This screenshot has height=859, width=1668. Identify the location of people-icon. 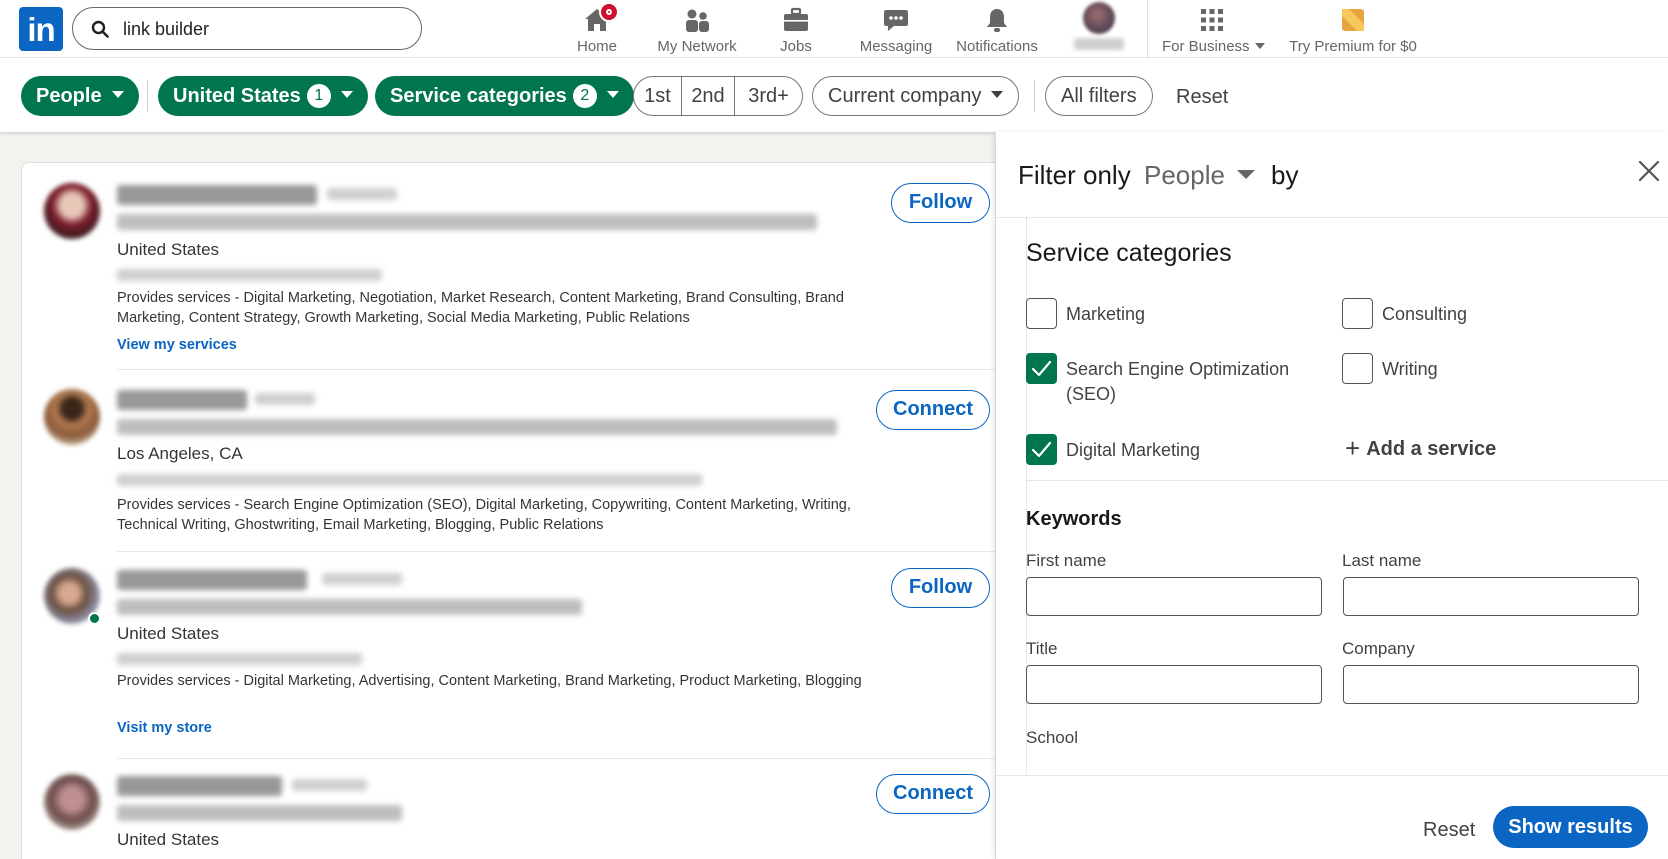
(697, 21).